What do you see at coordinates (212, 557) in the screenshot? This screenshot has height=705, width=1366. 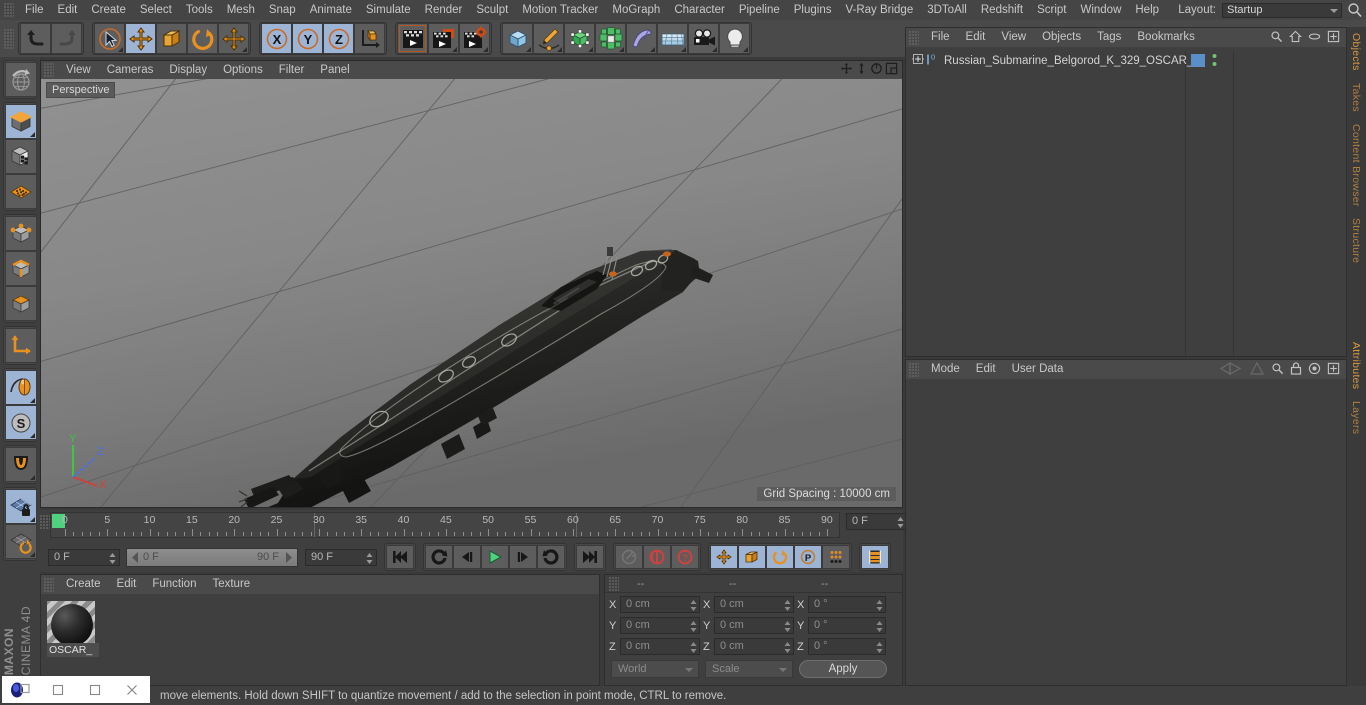 I see `timeline-range-slider: 0 F 90 F` at bounding box center [212, 557].